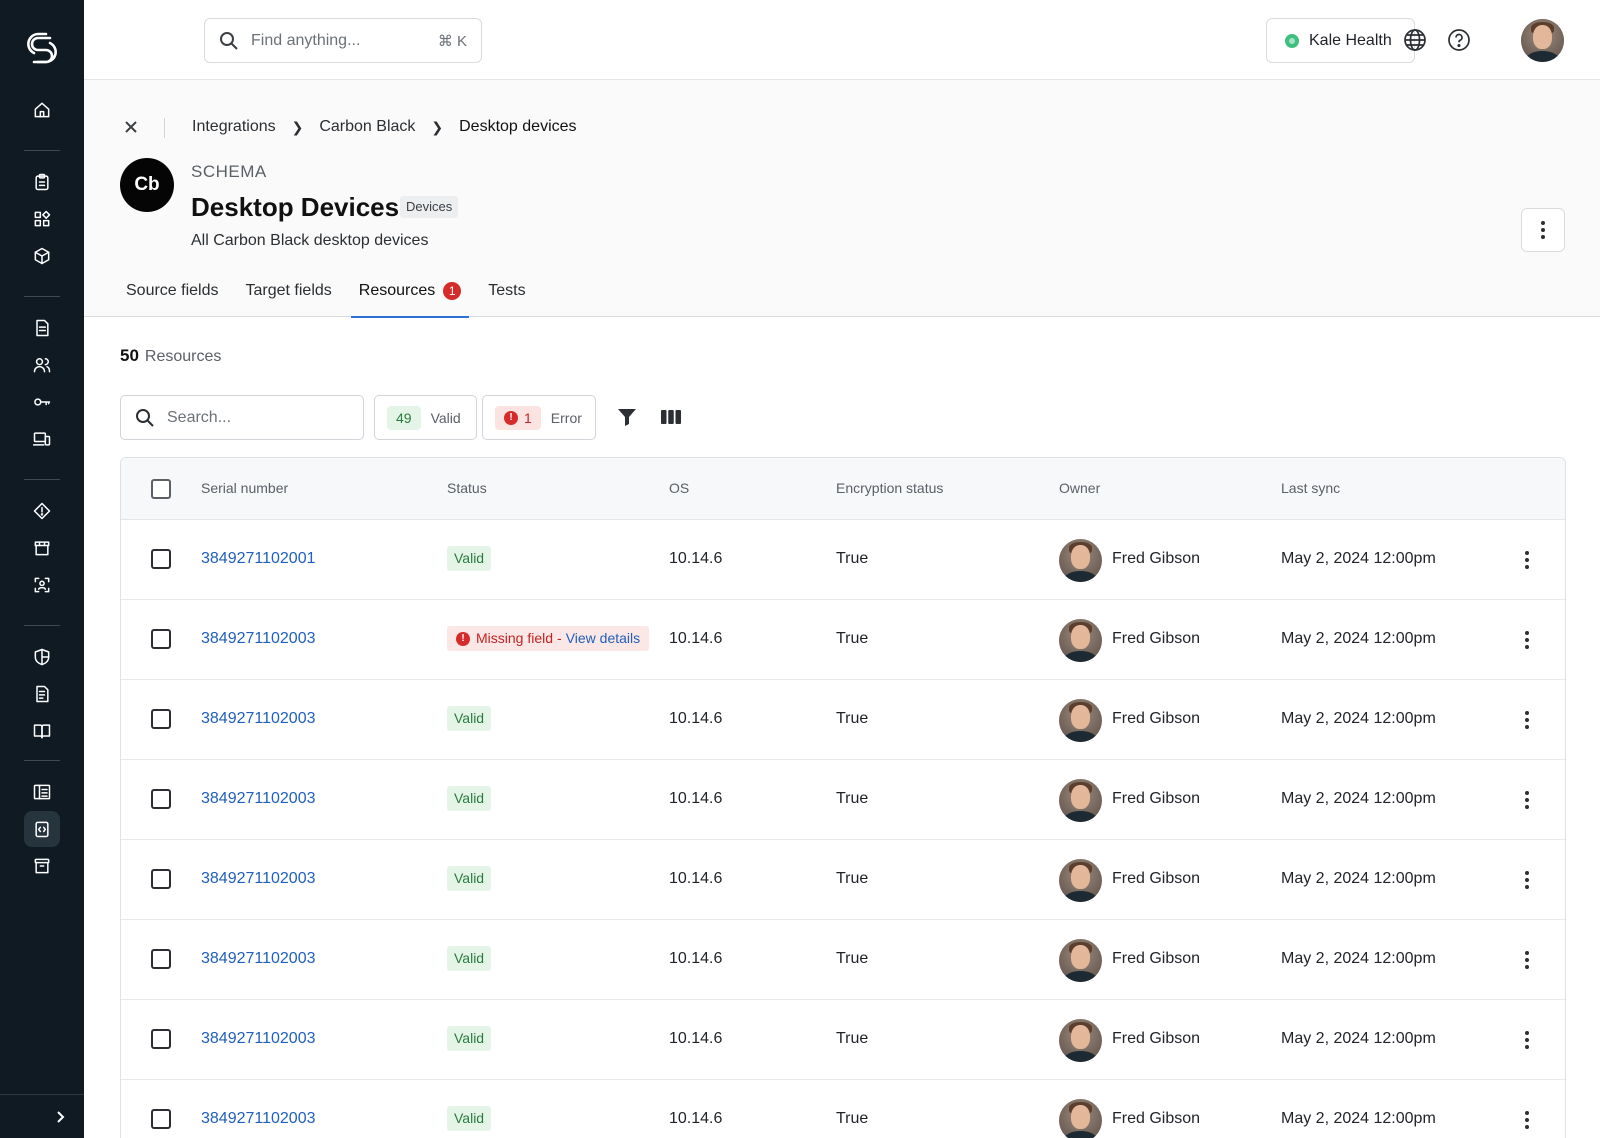 This screenshot has width=1600, height=1138. Describe the element at coordinates (1542, 40) in the screenshot. I see `user-avatar` at that location.